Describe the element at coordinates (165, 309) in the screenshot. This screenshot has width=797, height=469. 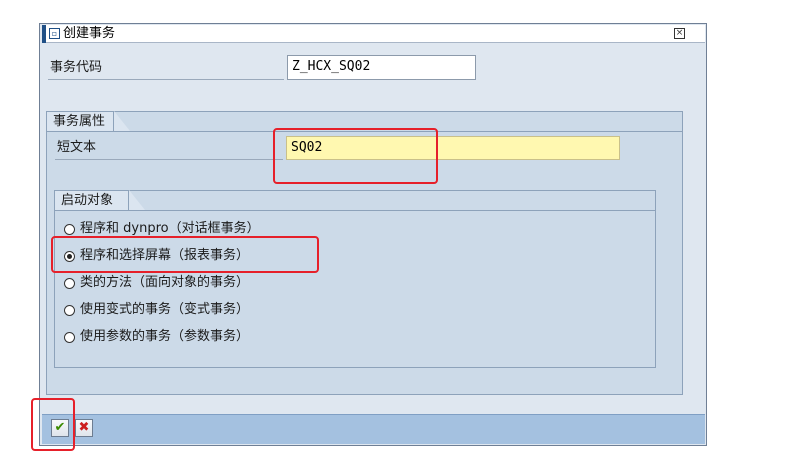
I see `radio-label: 使用变式的事务（变式事务）` at that location.